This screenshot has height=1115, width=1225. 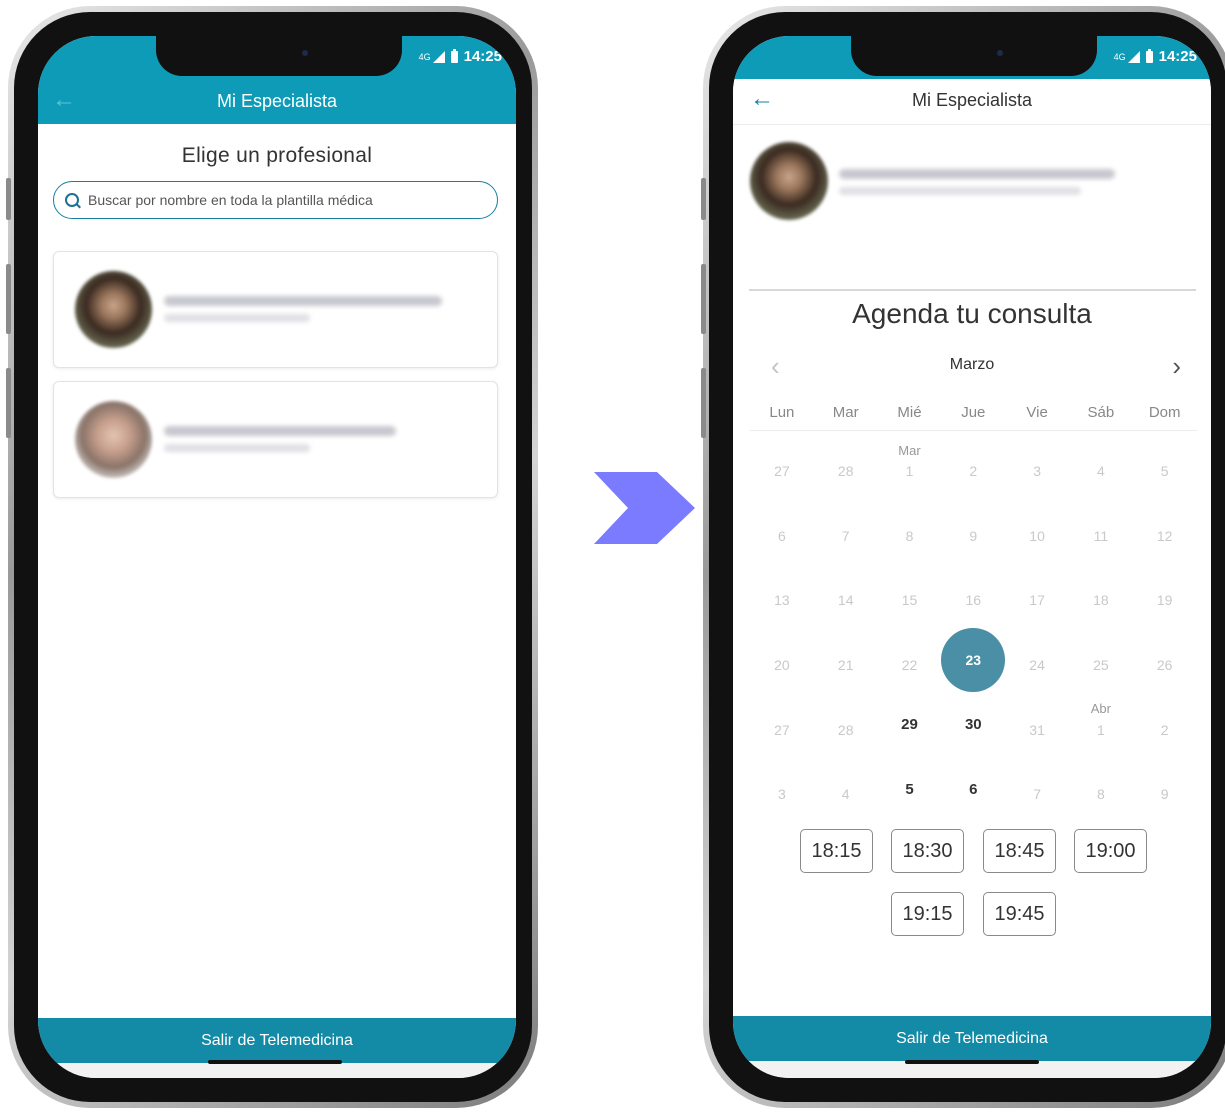 I want to click on time-slot-button: 19:45, so click(x=1019, y=914).